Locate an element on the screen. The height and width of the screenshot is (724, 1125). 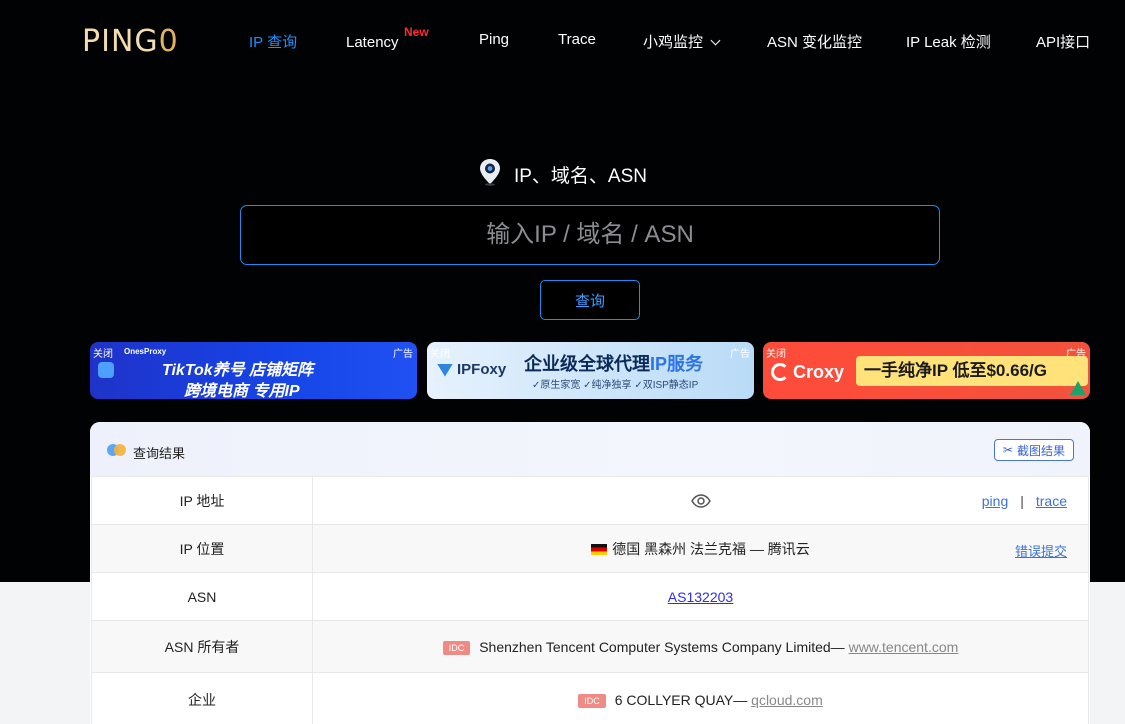
nav-ip-query: IP 查询 is located at coordinates (273, 41).